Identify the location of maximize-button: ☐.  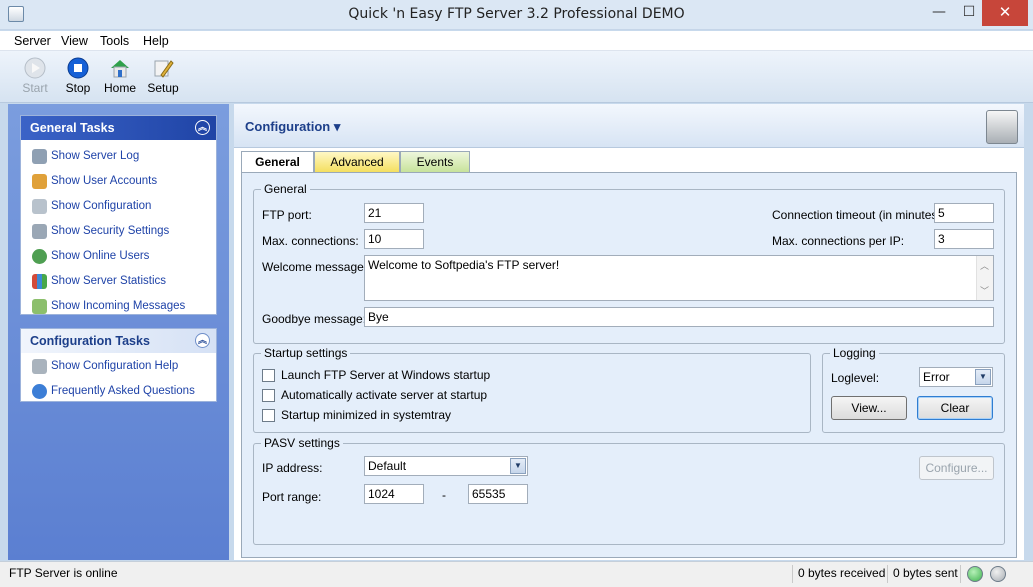
(969, 13).